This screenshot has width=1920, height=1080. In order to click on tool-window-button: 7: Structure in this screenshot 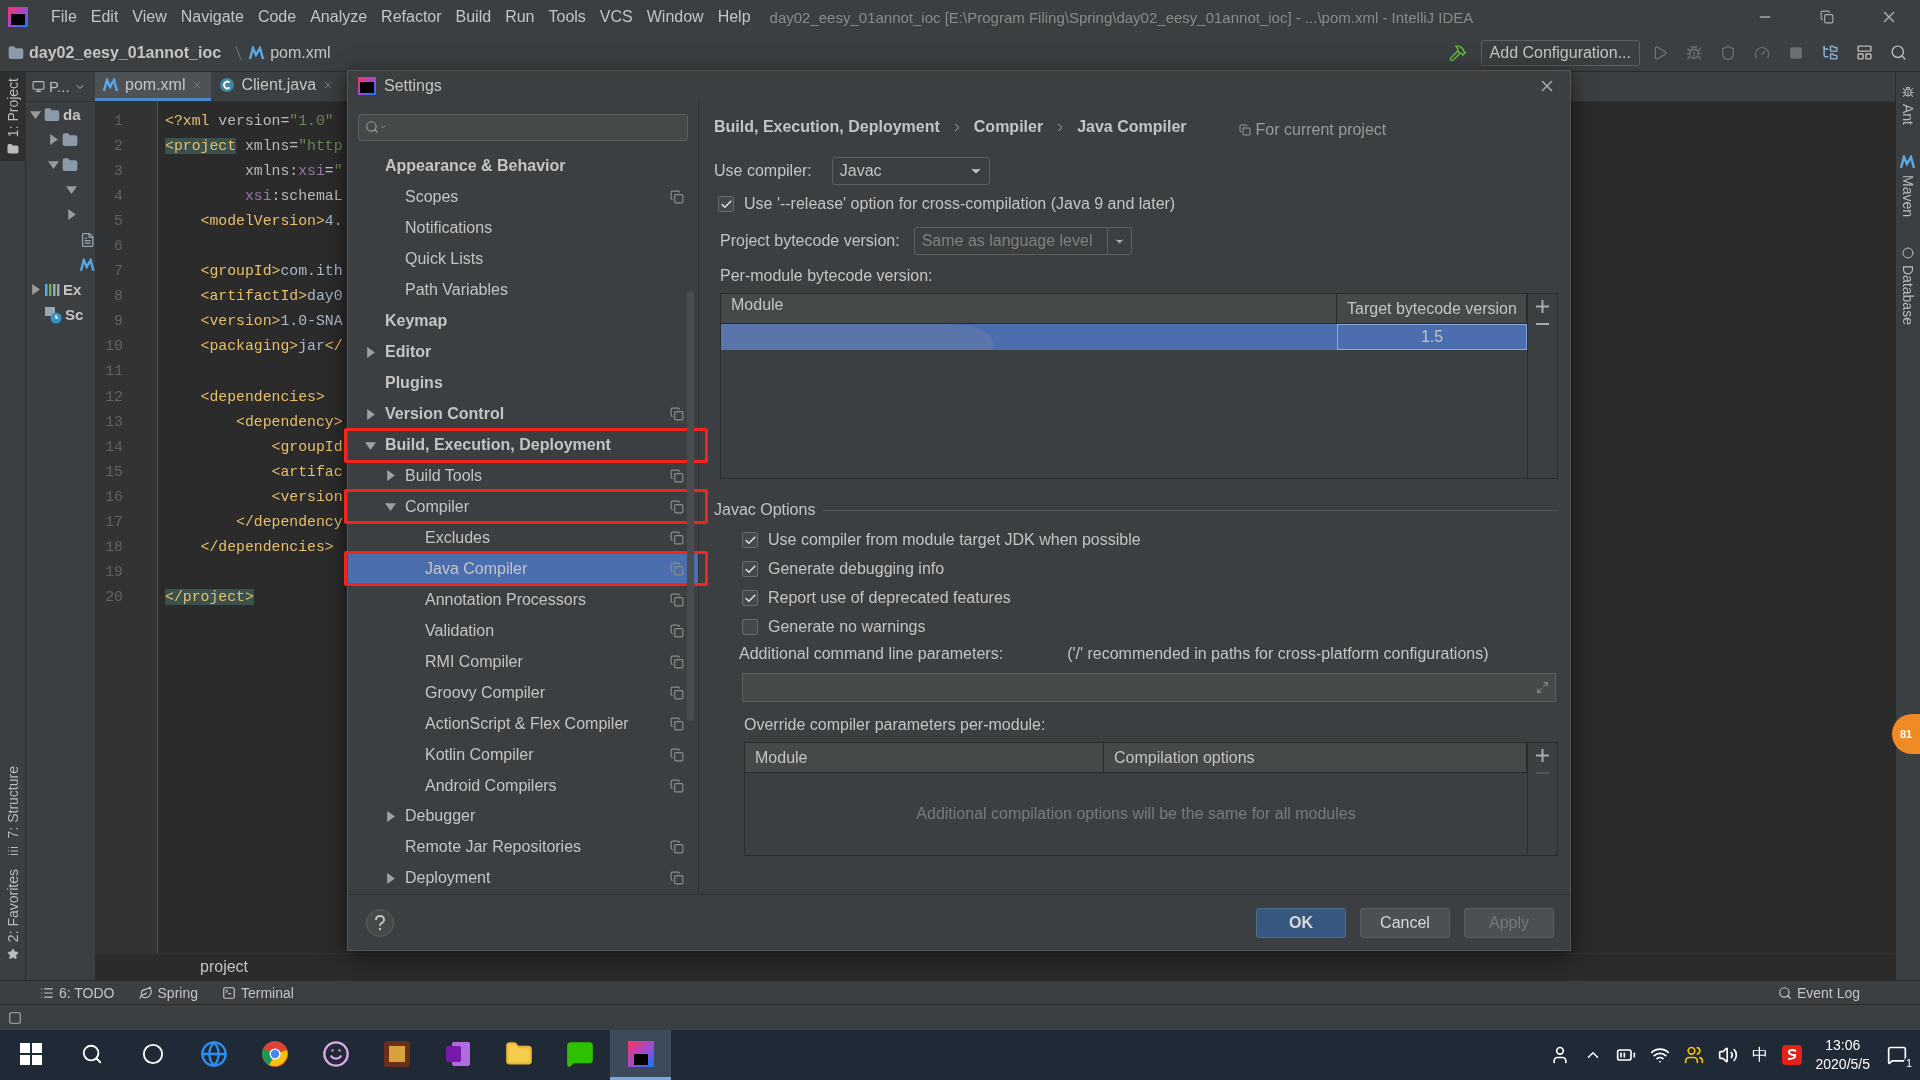, I will do `click(13, 811)`.